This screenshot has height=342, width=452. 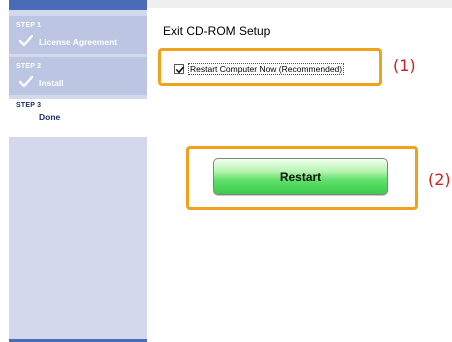 What do you see at coordinates (404, 65) in the screenshot?
I see `callout-label-1: (1)` at bounding box center [404, 65].